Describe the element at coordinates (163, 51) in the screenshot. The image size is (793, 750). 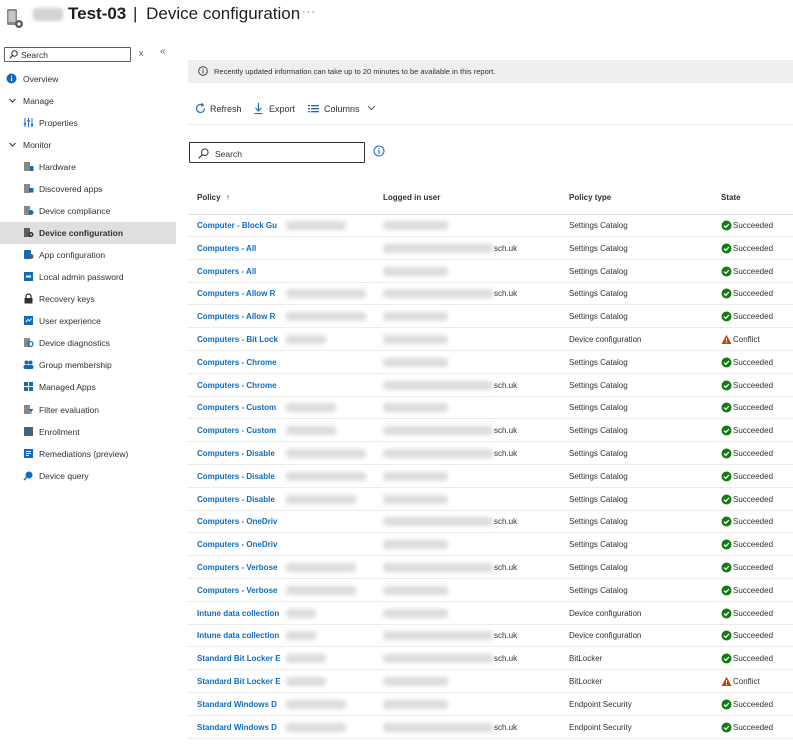
I see `collapse-sidebar-button: «` at that location.